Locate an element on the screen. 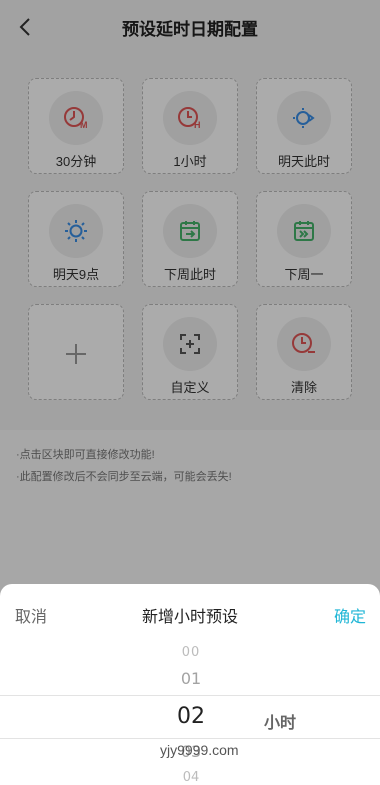 This screenshot has width=380, height=785. picker-option: 01 is located at coordinates (190, 678).